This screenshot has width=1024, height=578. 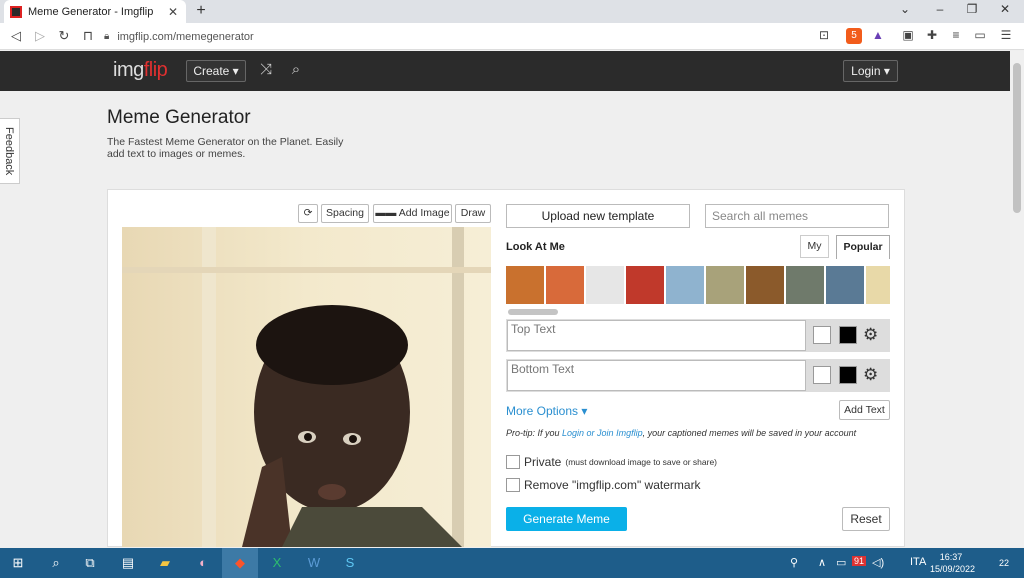 What do you see at coordinates (656, 375) in the screenshot?
I see `bottom-text-input` at bounding box center [656, 375].